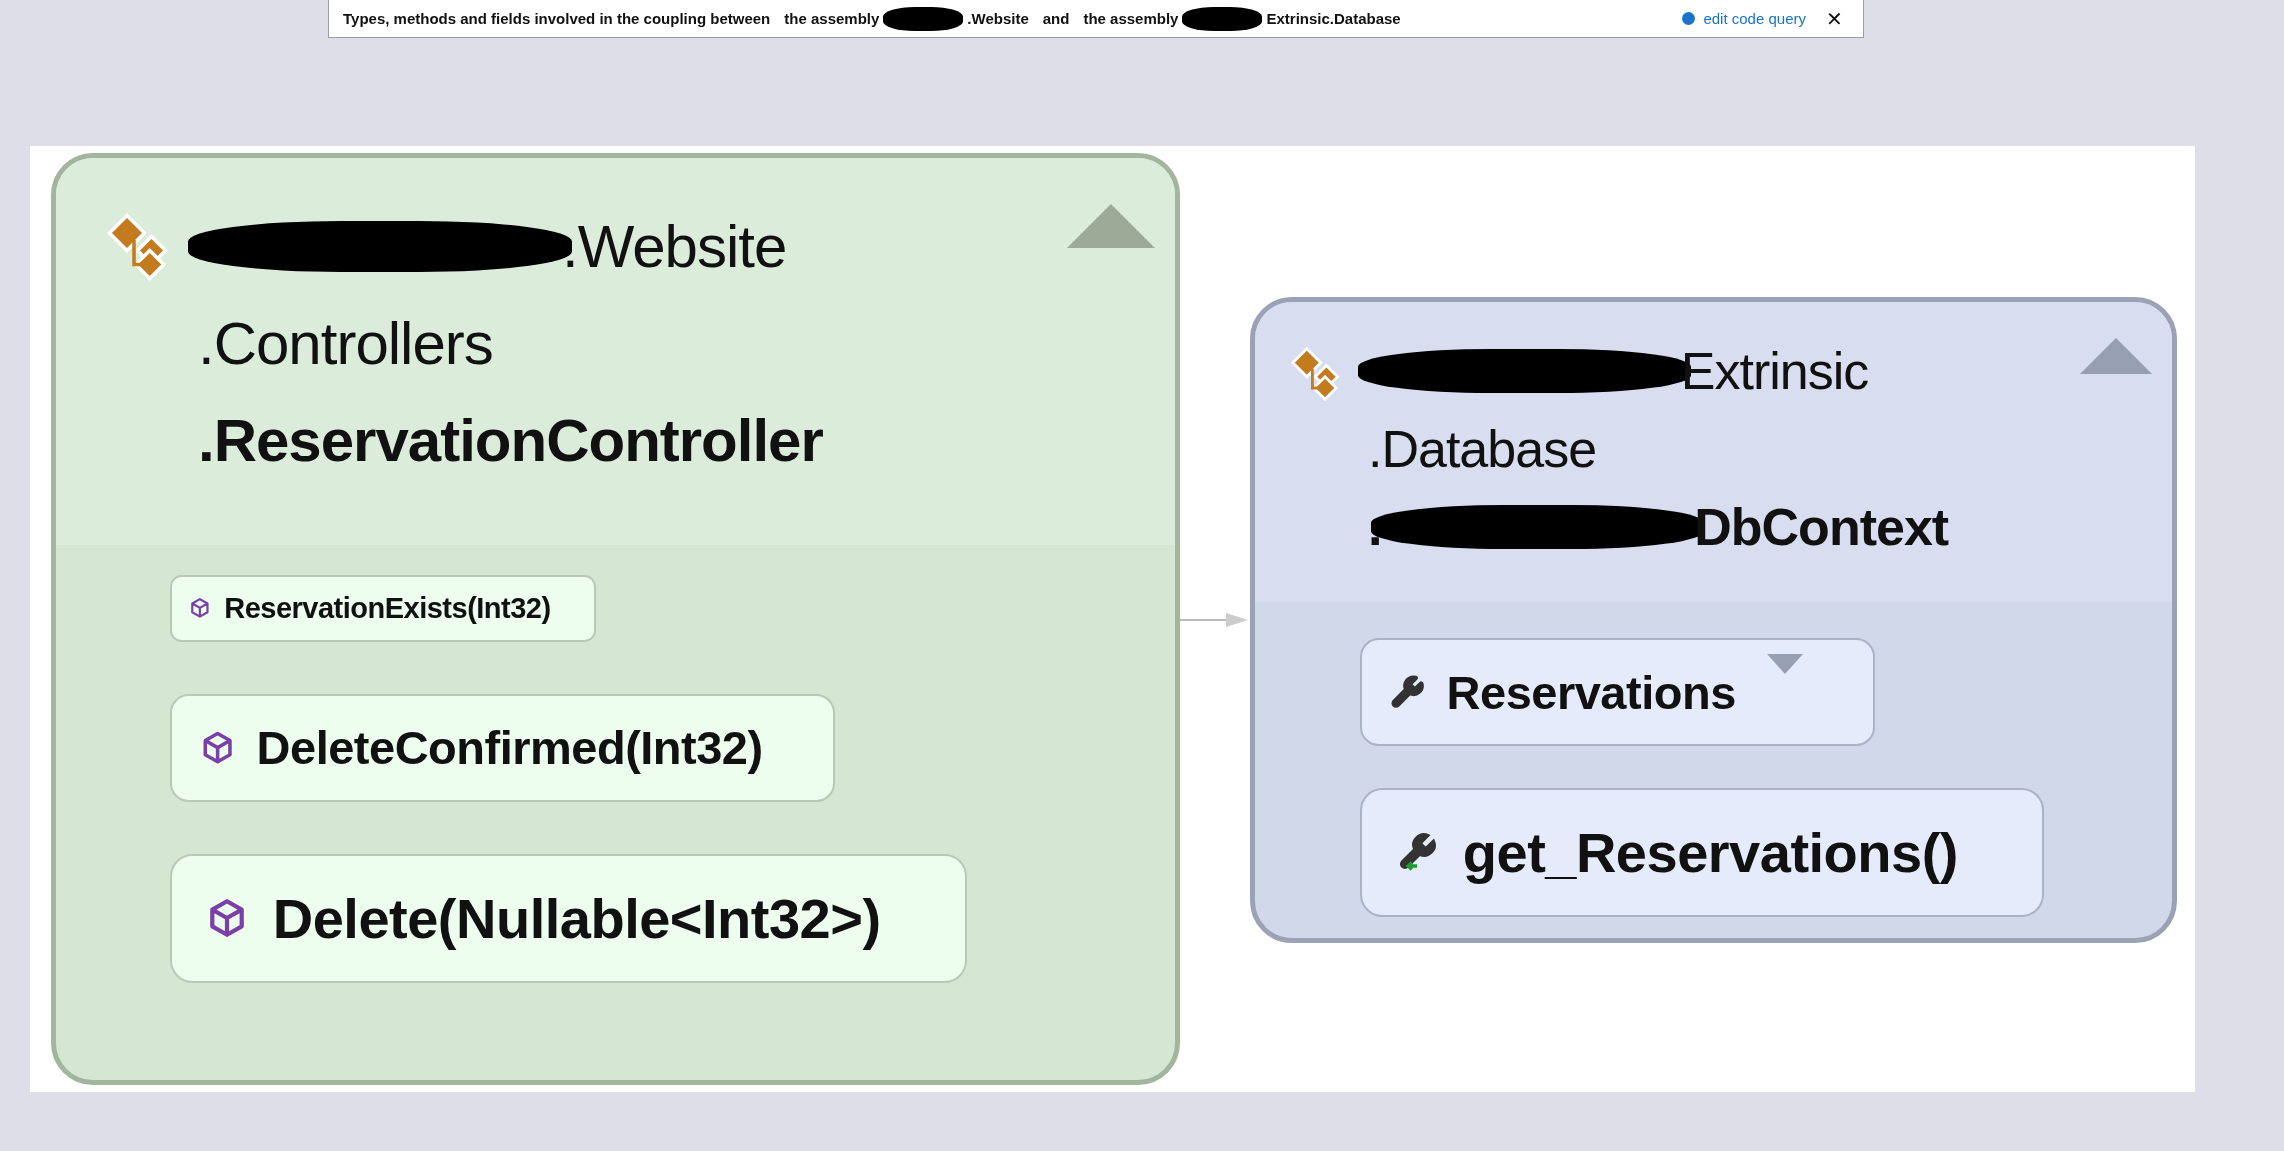  What do you see at coordinates (1702, 852) in the screenshot?
I see `member-item: get_Reservations()` at bounding box center [1702, 852].